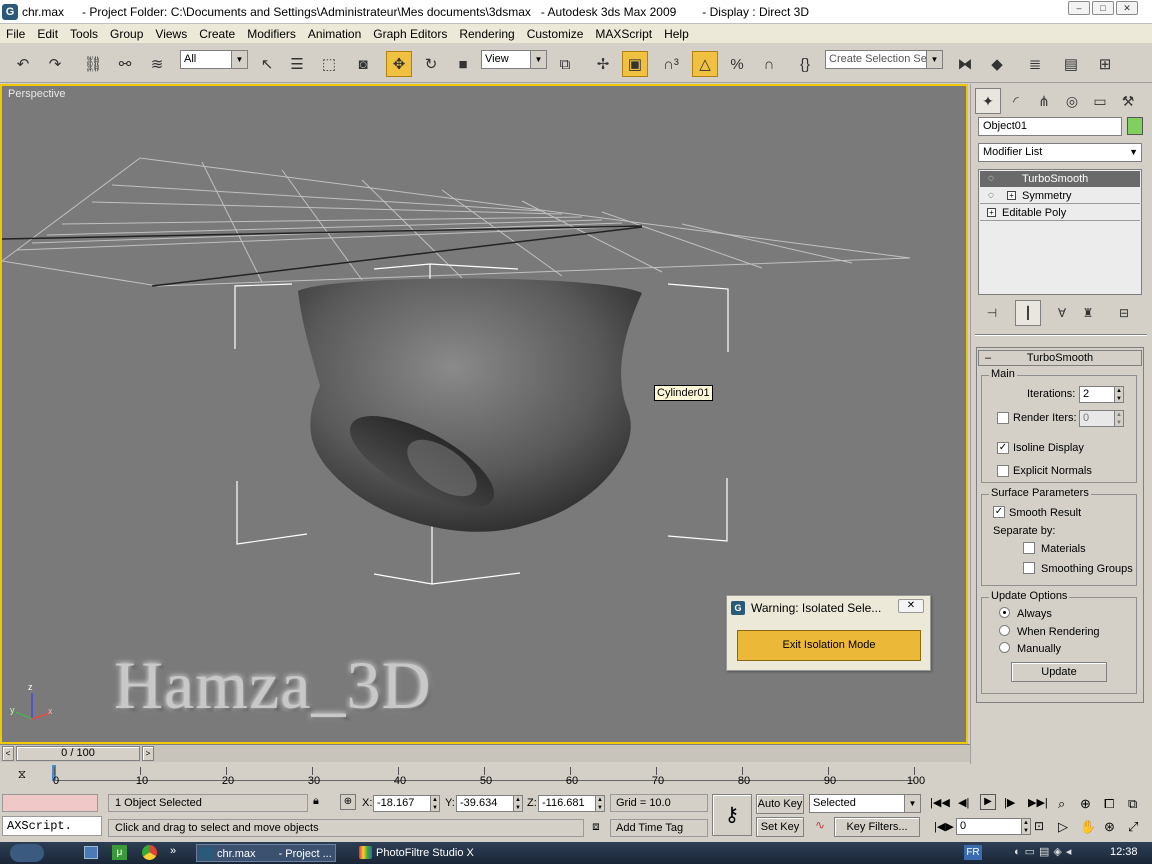 Image resolution: width=1152 pixels, height=864 pixels. I want to click on bind-space-warp-icon: ≋, so click(157, 64).